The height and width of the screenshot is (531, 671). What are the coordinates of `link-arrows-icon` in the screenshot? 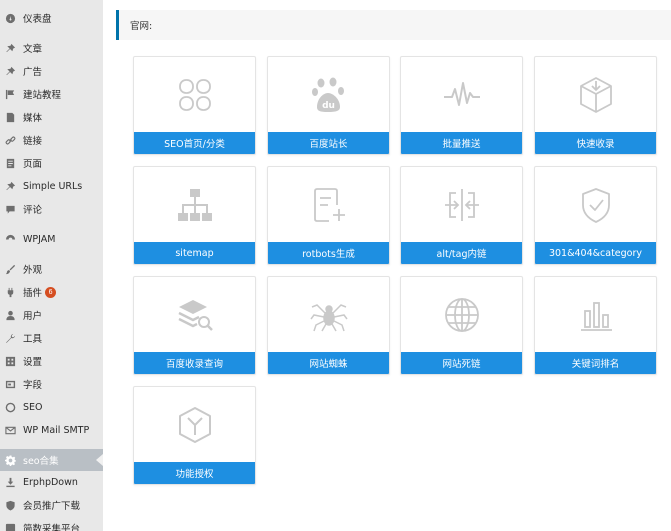 It's located at (461, 205).